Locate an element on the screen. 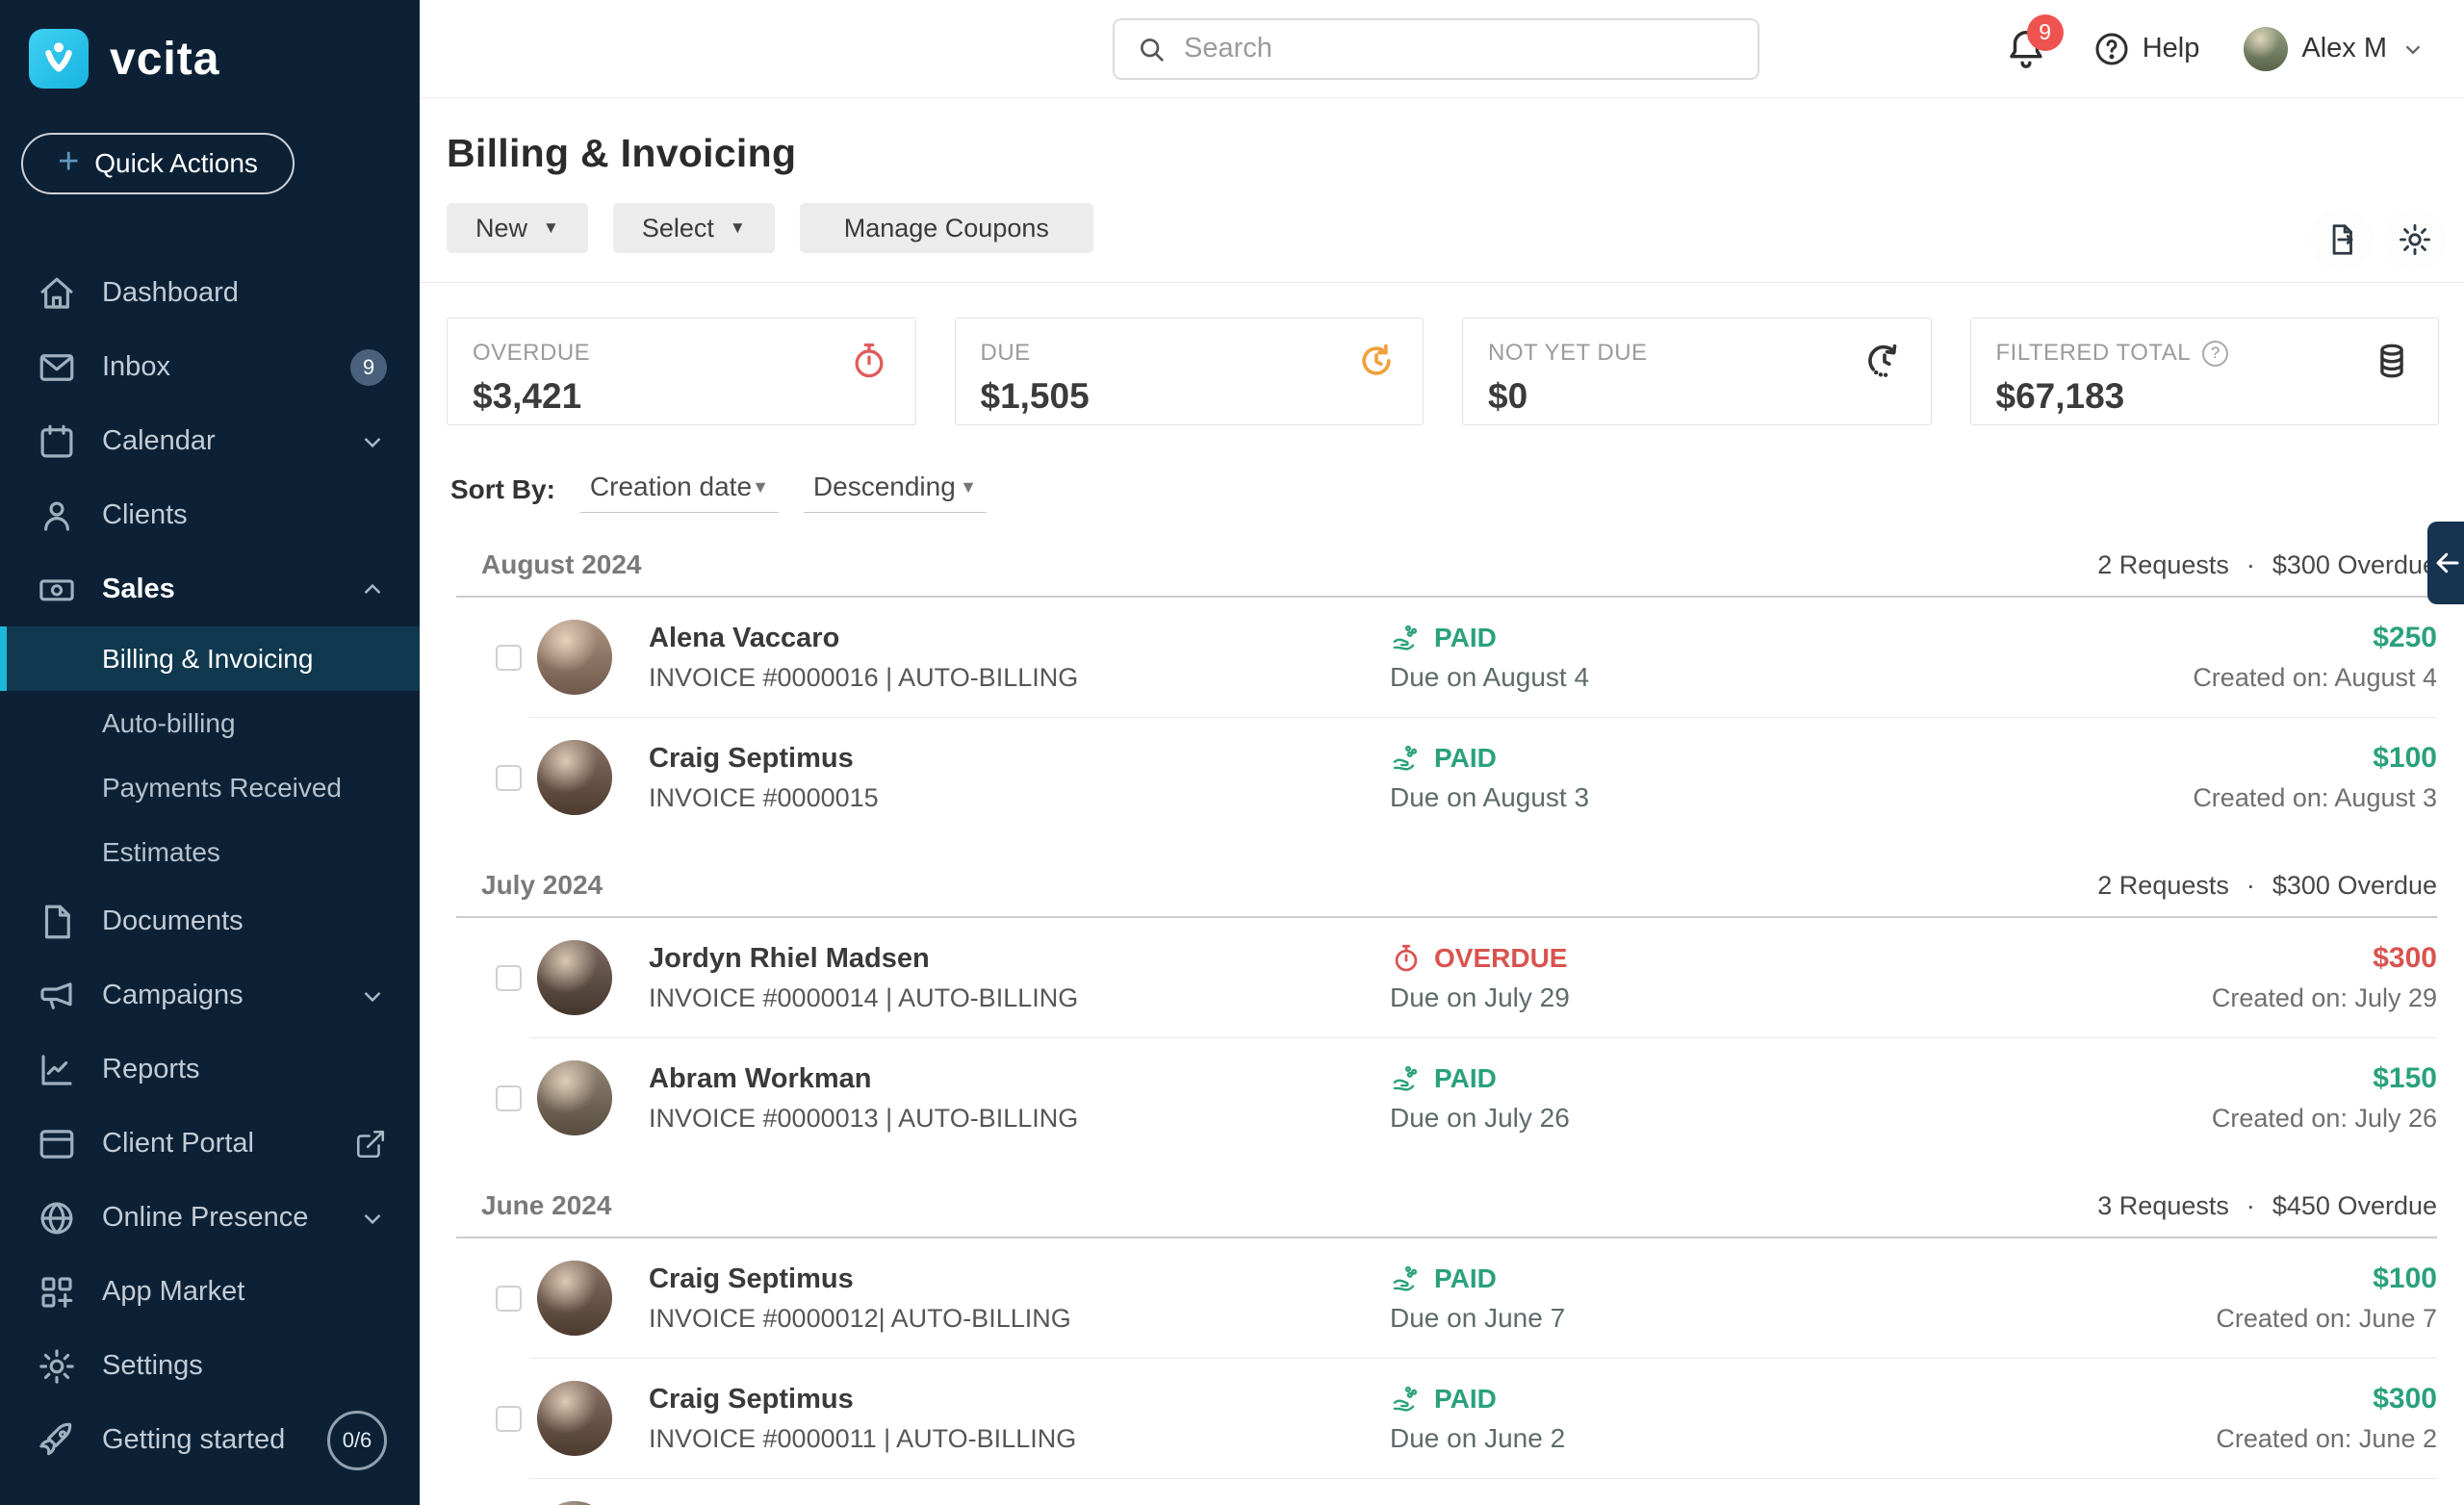 This screenshot has height=1505, width=2464. caret-down-icon: ▼ is located at coordinates (551, 228).